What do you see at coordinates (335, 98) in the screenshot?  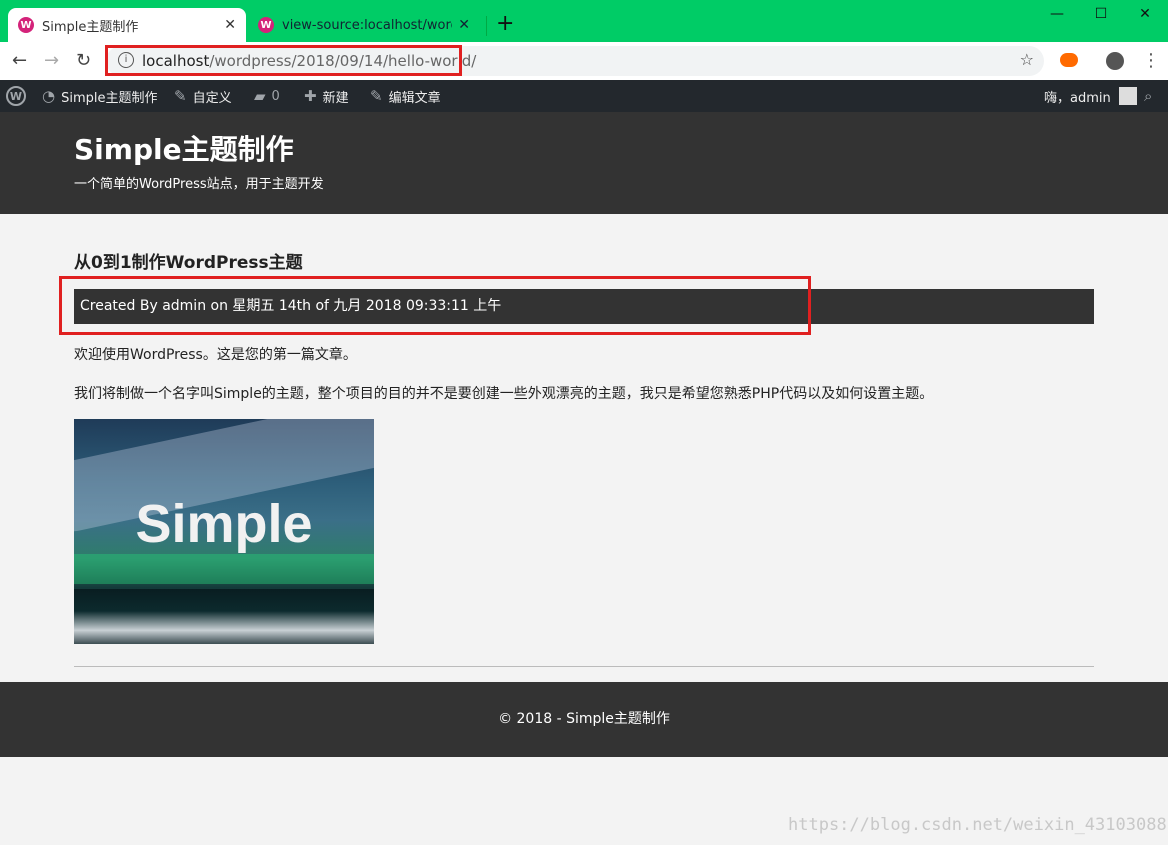 I see `admin-new-label: 新建` at bounding box center [335, 98].